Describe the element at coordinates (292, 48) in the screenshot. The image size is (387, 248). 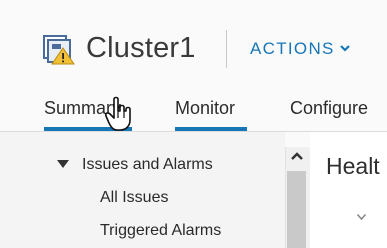
I see `actions-button-label: ACTIONS` at that location.